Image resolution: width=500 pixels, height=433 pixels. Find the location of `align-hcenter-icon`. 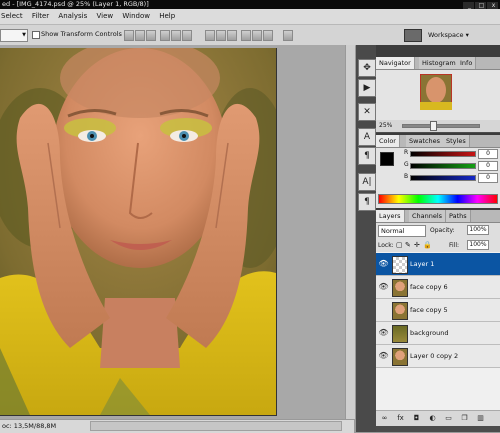

align-hcenter-icon is located at coordinates (176, 35).